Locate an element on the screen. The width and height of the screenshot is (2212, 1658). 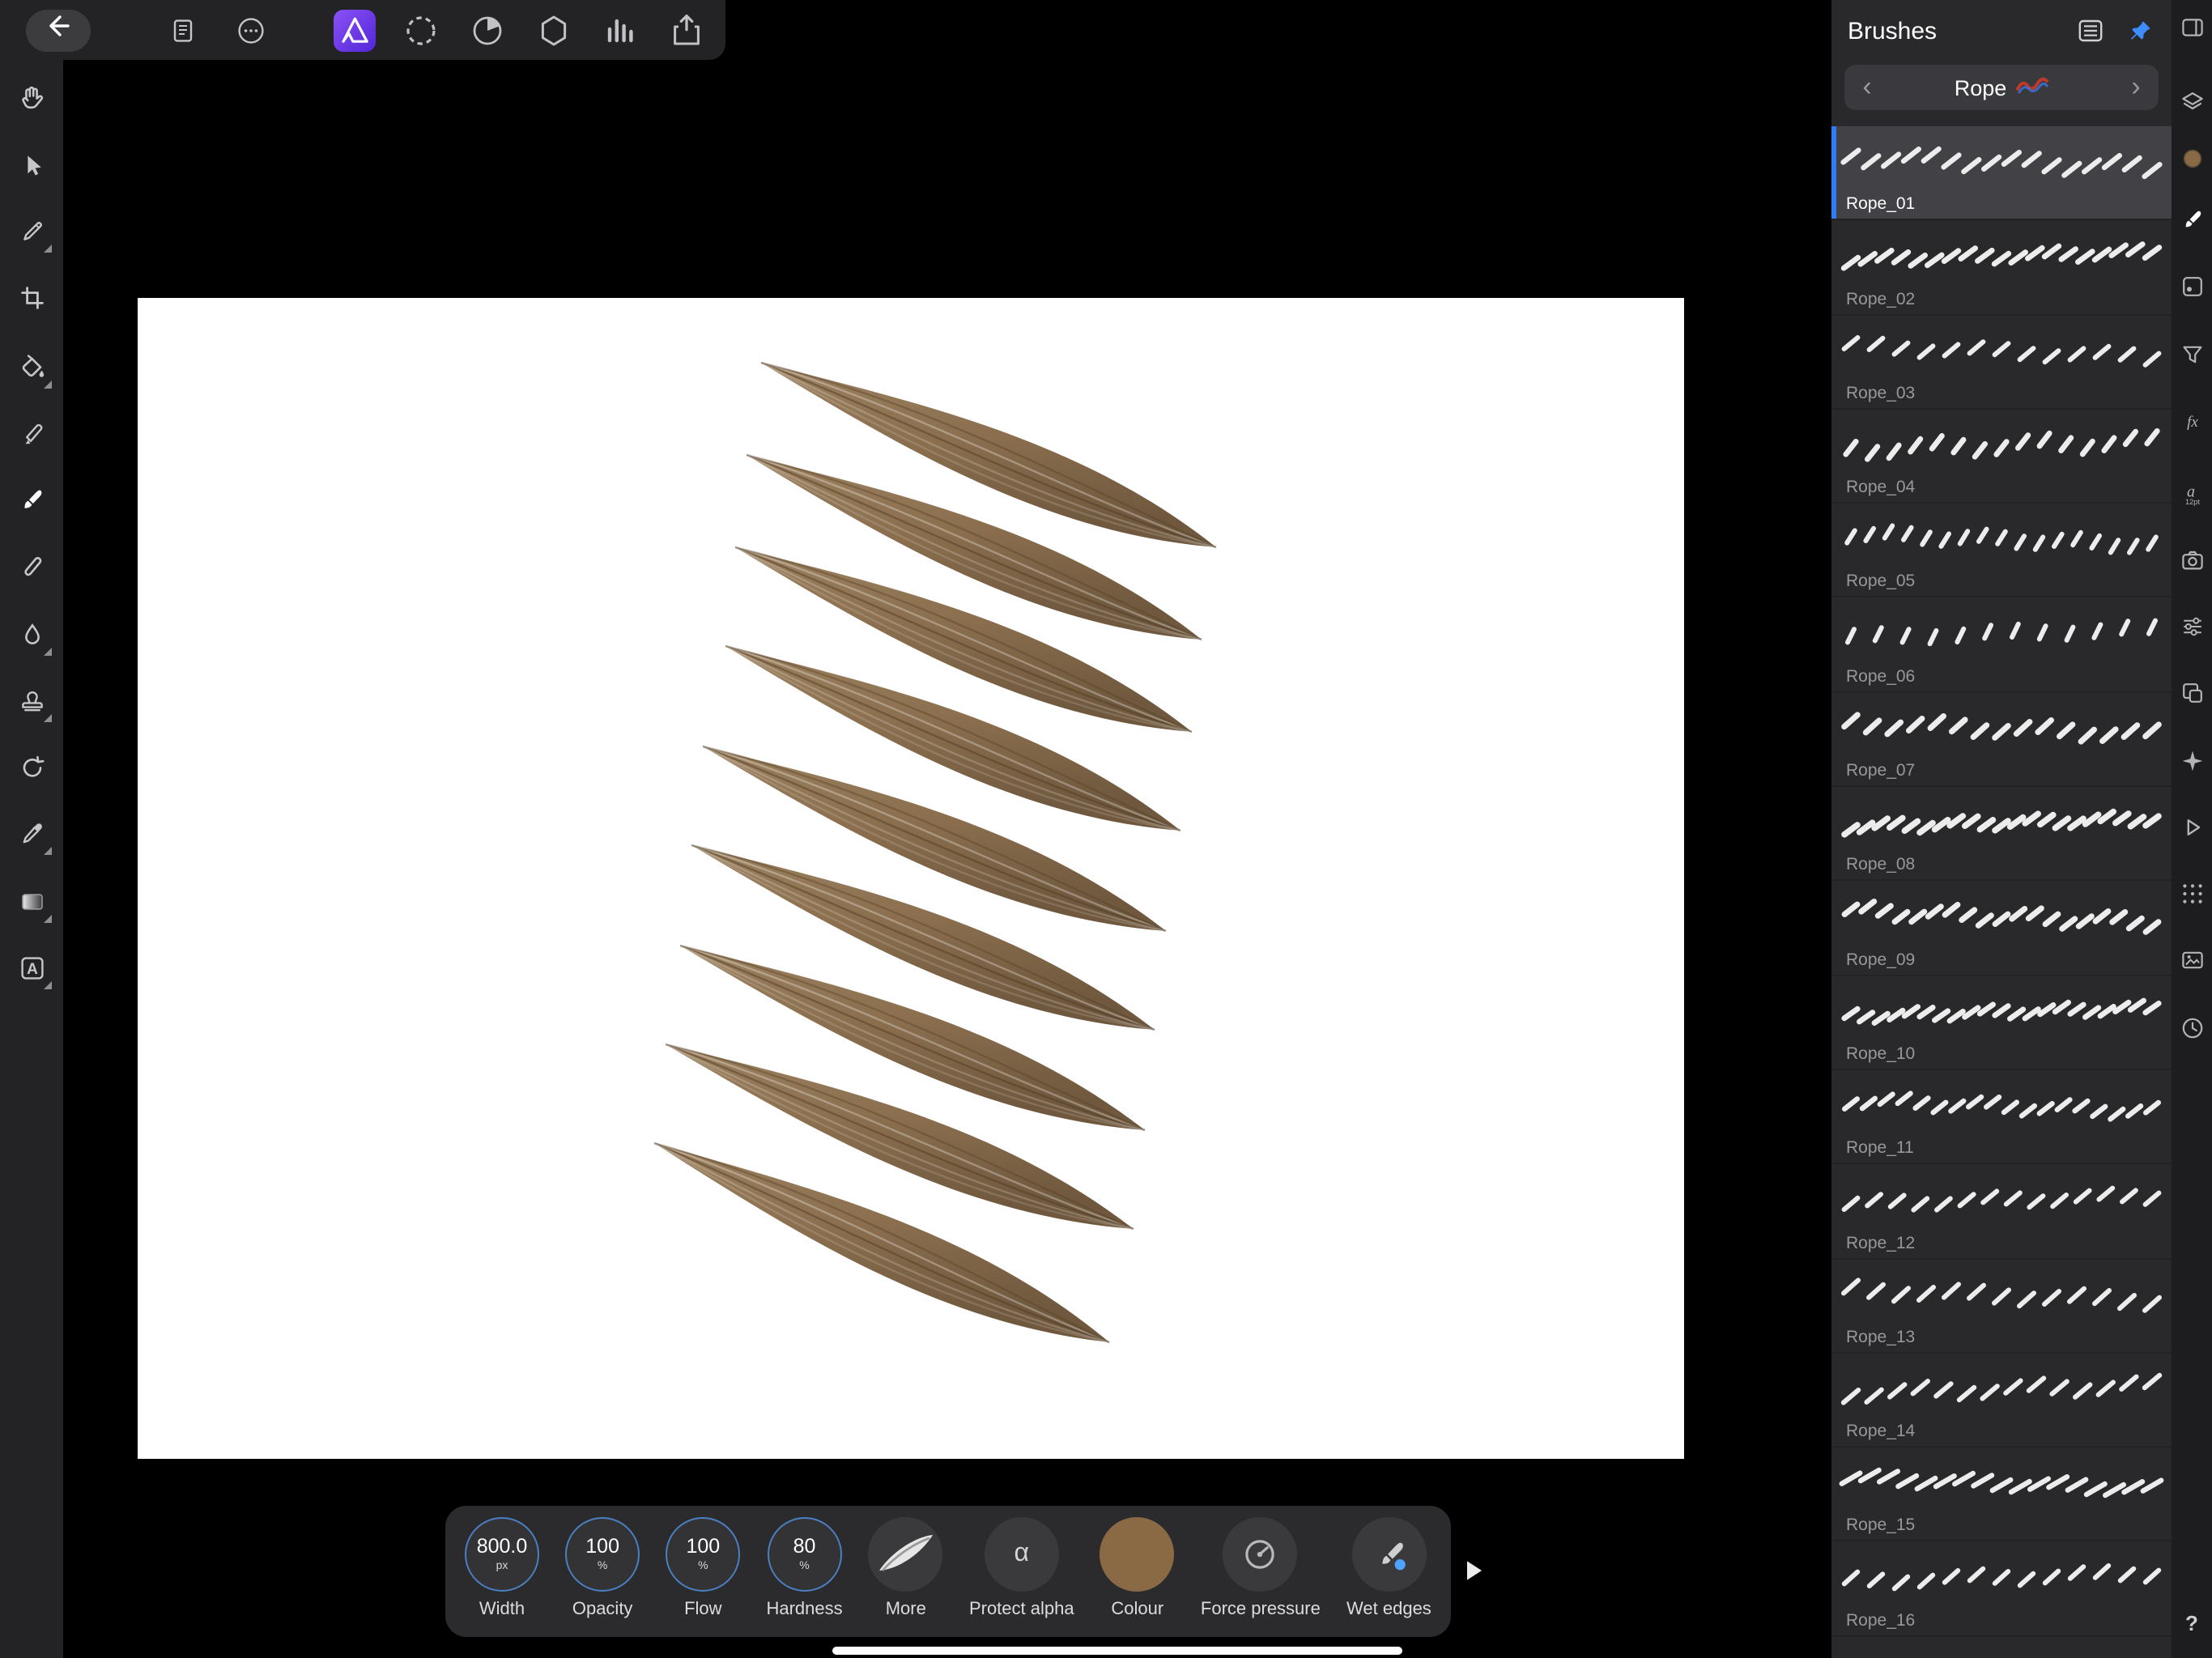
force-pressure-toggle: Force pressure is located at coordinates (1261, 1568).